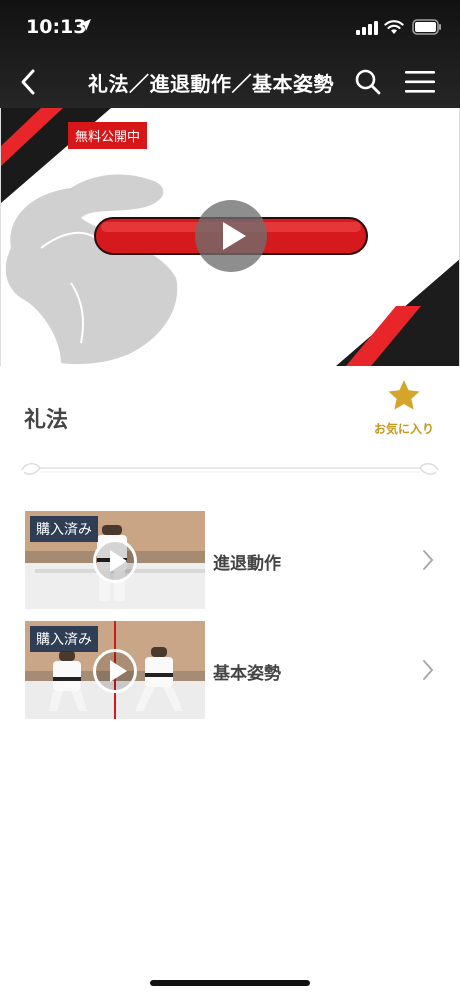 The image size is (460, 996). Describe the element at coordinates (426, 27) in the screenshot. I see `battery-icon` at that location.